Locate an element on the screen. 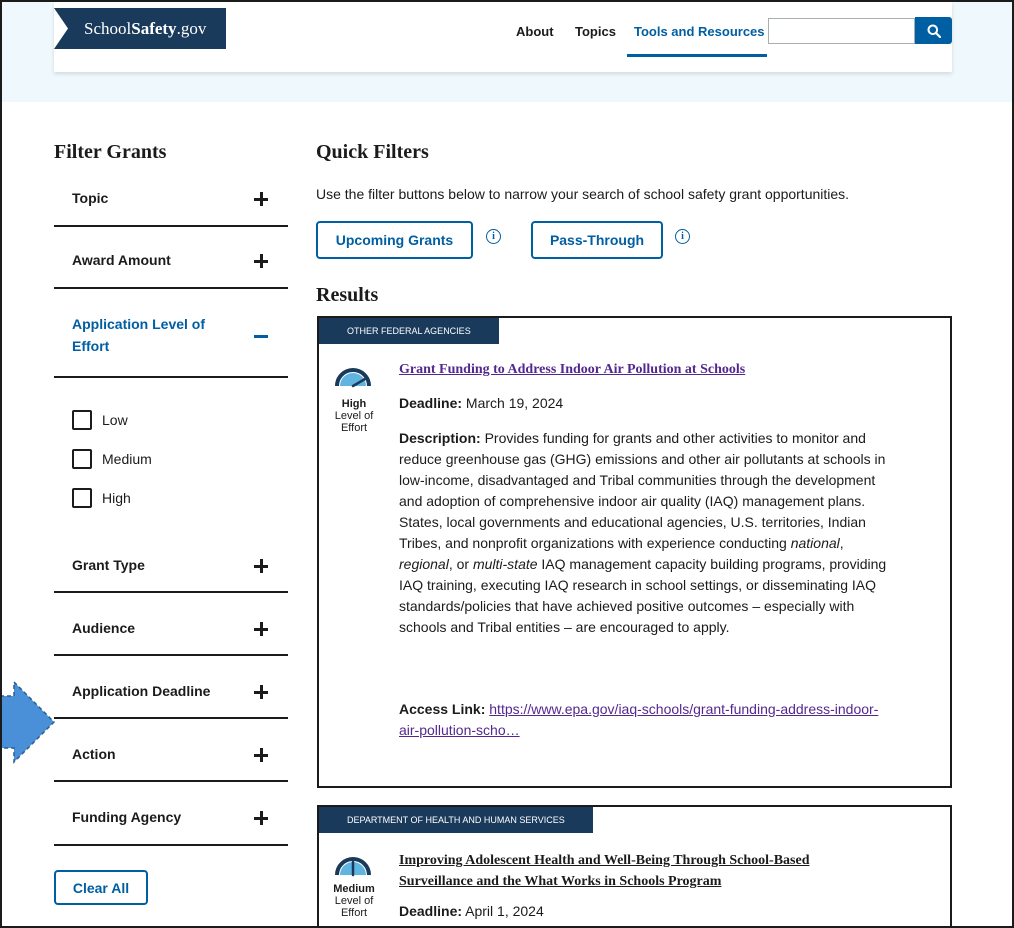  logo-text-bold: Safety is located at coordinates (154, 28).